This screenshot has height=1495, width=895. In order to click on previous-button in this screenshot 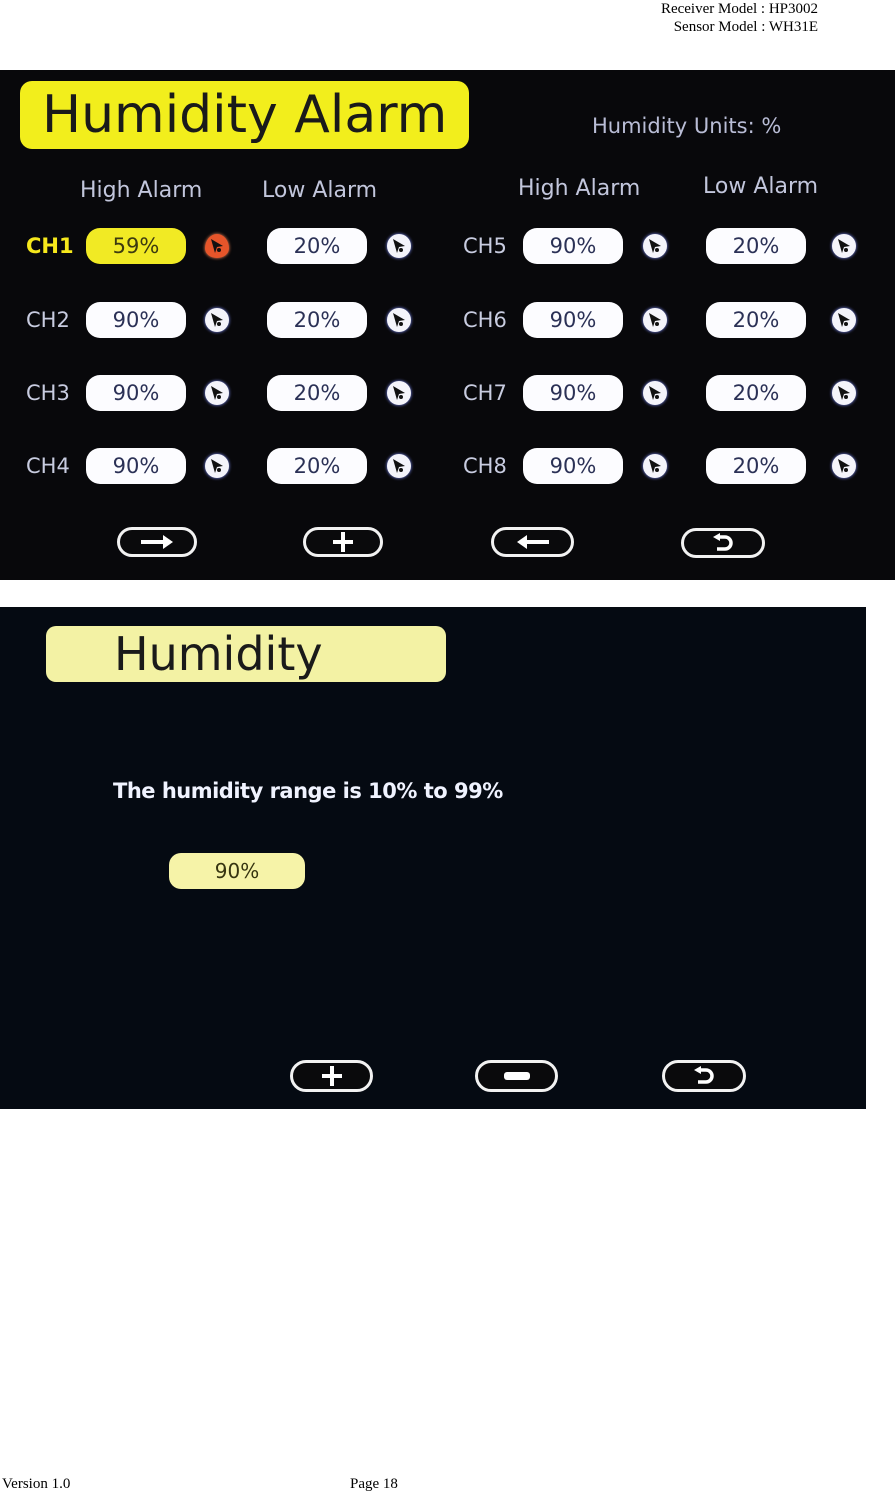, I will do `click(532, 542)`.